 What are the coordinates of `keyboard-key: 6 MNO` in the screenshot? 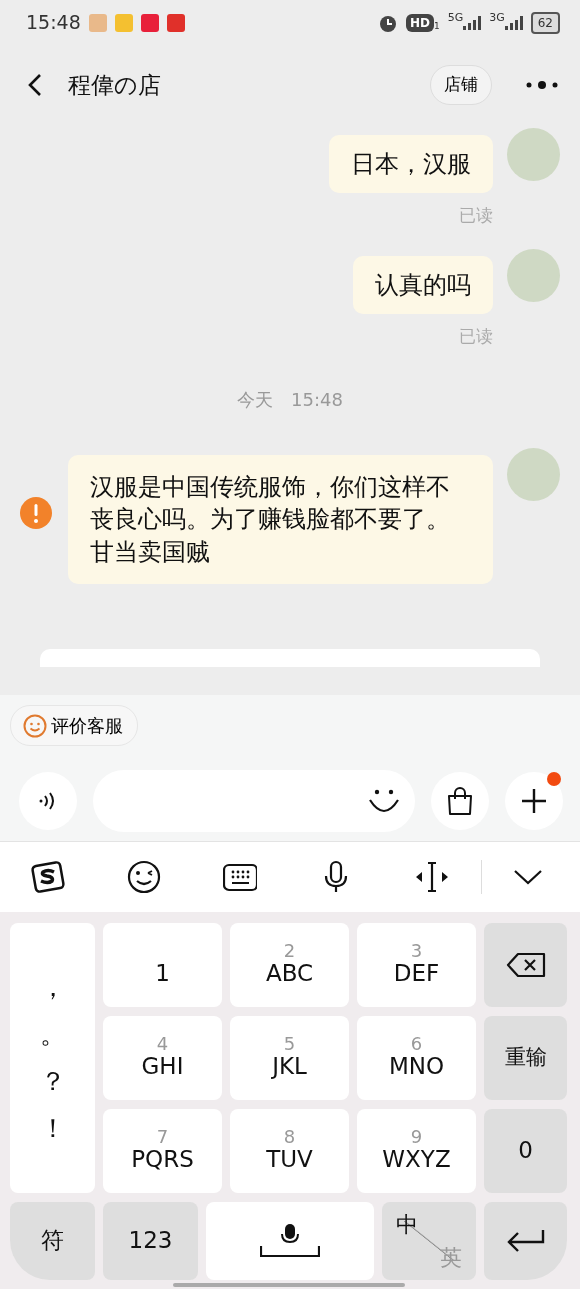 It's located at (416, 1058).